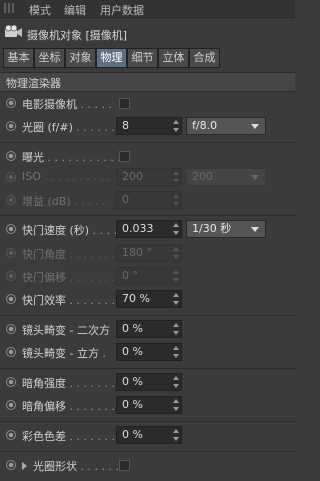 The image size is (320, 481). Describe the element at coordinates (226, 177) in the screenshot. I see `iso-preset-dropdown: 200` at that location.